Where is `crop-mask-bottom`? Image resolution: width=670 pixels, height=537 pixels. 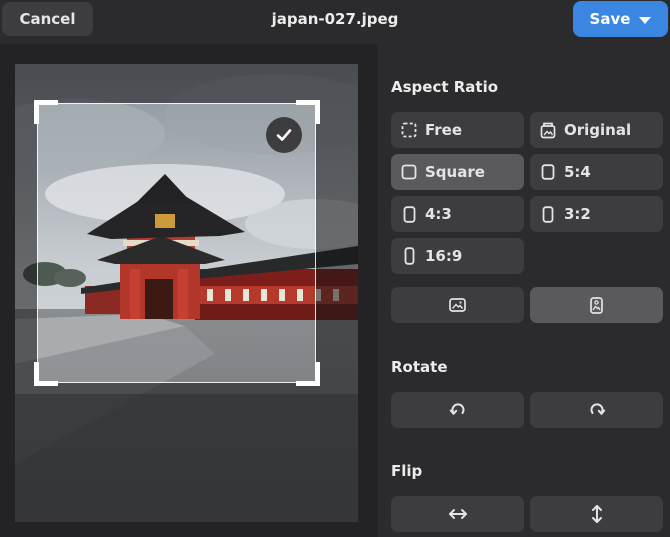
crop-mask-bottom is located at coordinates (186, 452).